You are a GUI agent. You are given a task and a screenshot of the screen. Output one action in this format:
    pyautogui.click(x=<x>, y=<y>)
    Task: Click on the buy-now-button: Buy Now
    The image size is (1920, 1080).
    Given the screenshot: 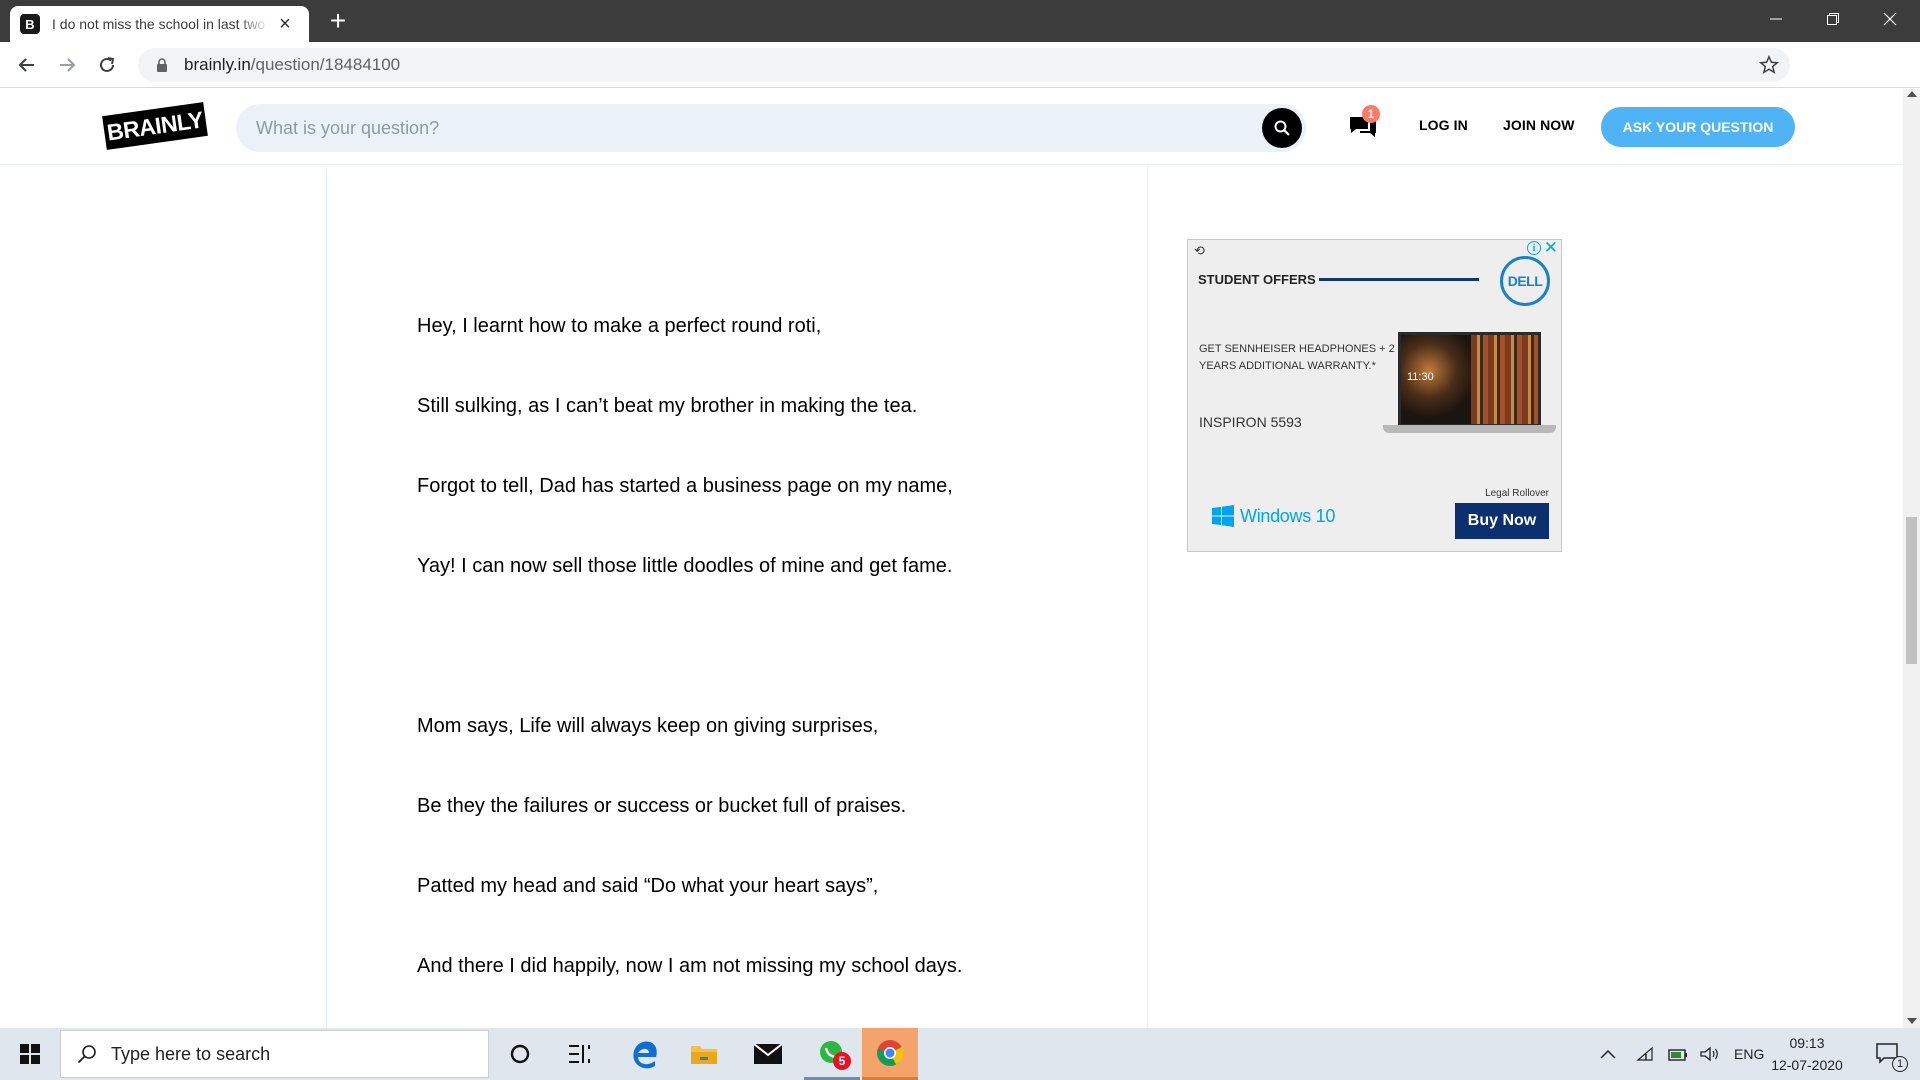 What is the action you would take?
    pyautogui.click(x=1502, y=521)
    